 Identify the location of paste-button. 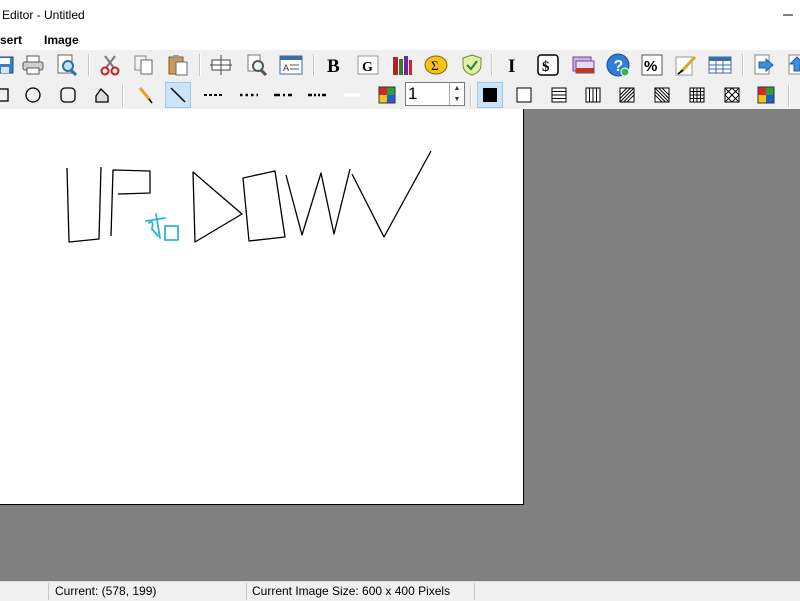
(178, 65).